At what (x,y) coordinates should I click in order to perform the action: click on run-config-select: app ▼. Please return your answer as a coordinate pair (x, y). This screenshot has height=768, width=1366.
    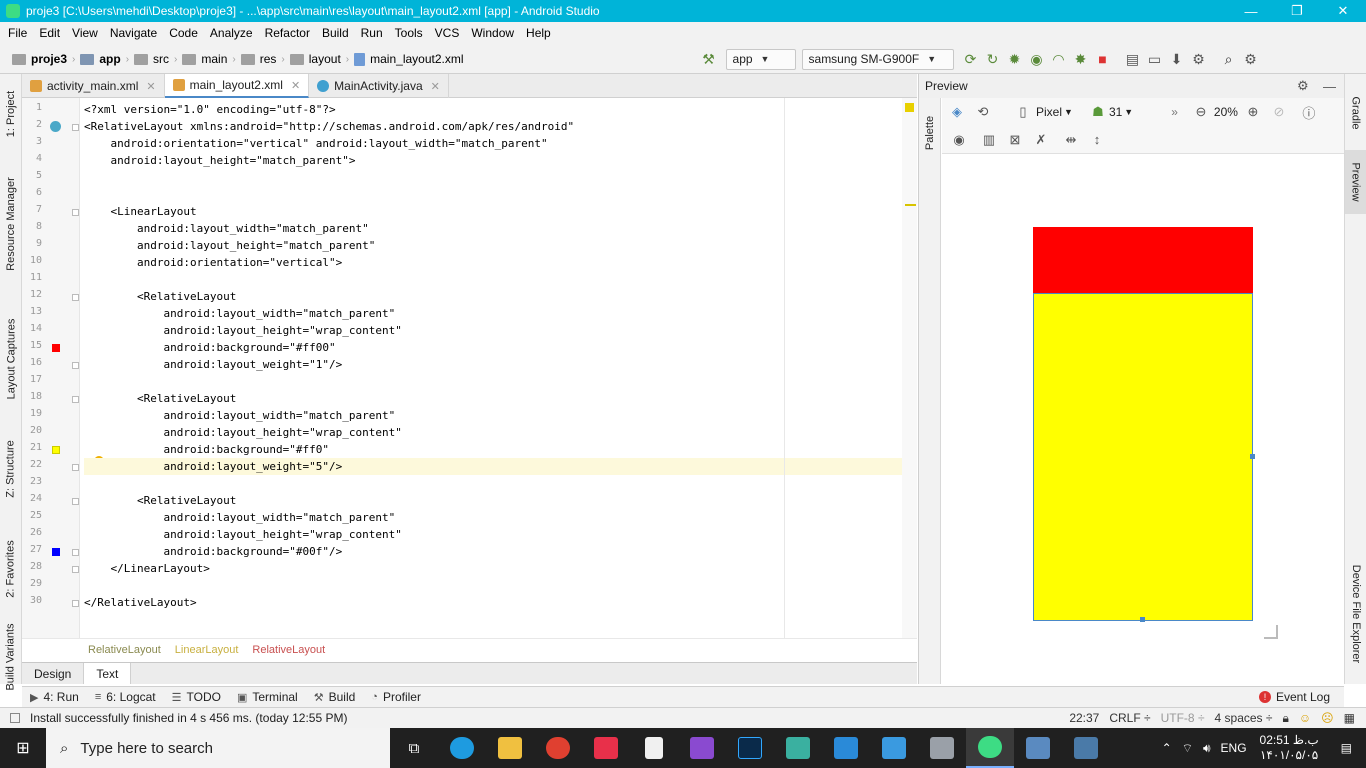
    Looking at the image, I should click on (760, 59).